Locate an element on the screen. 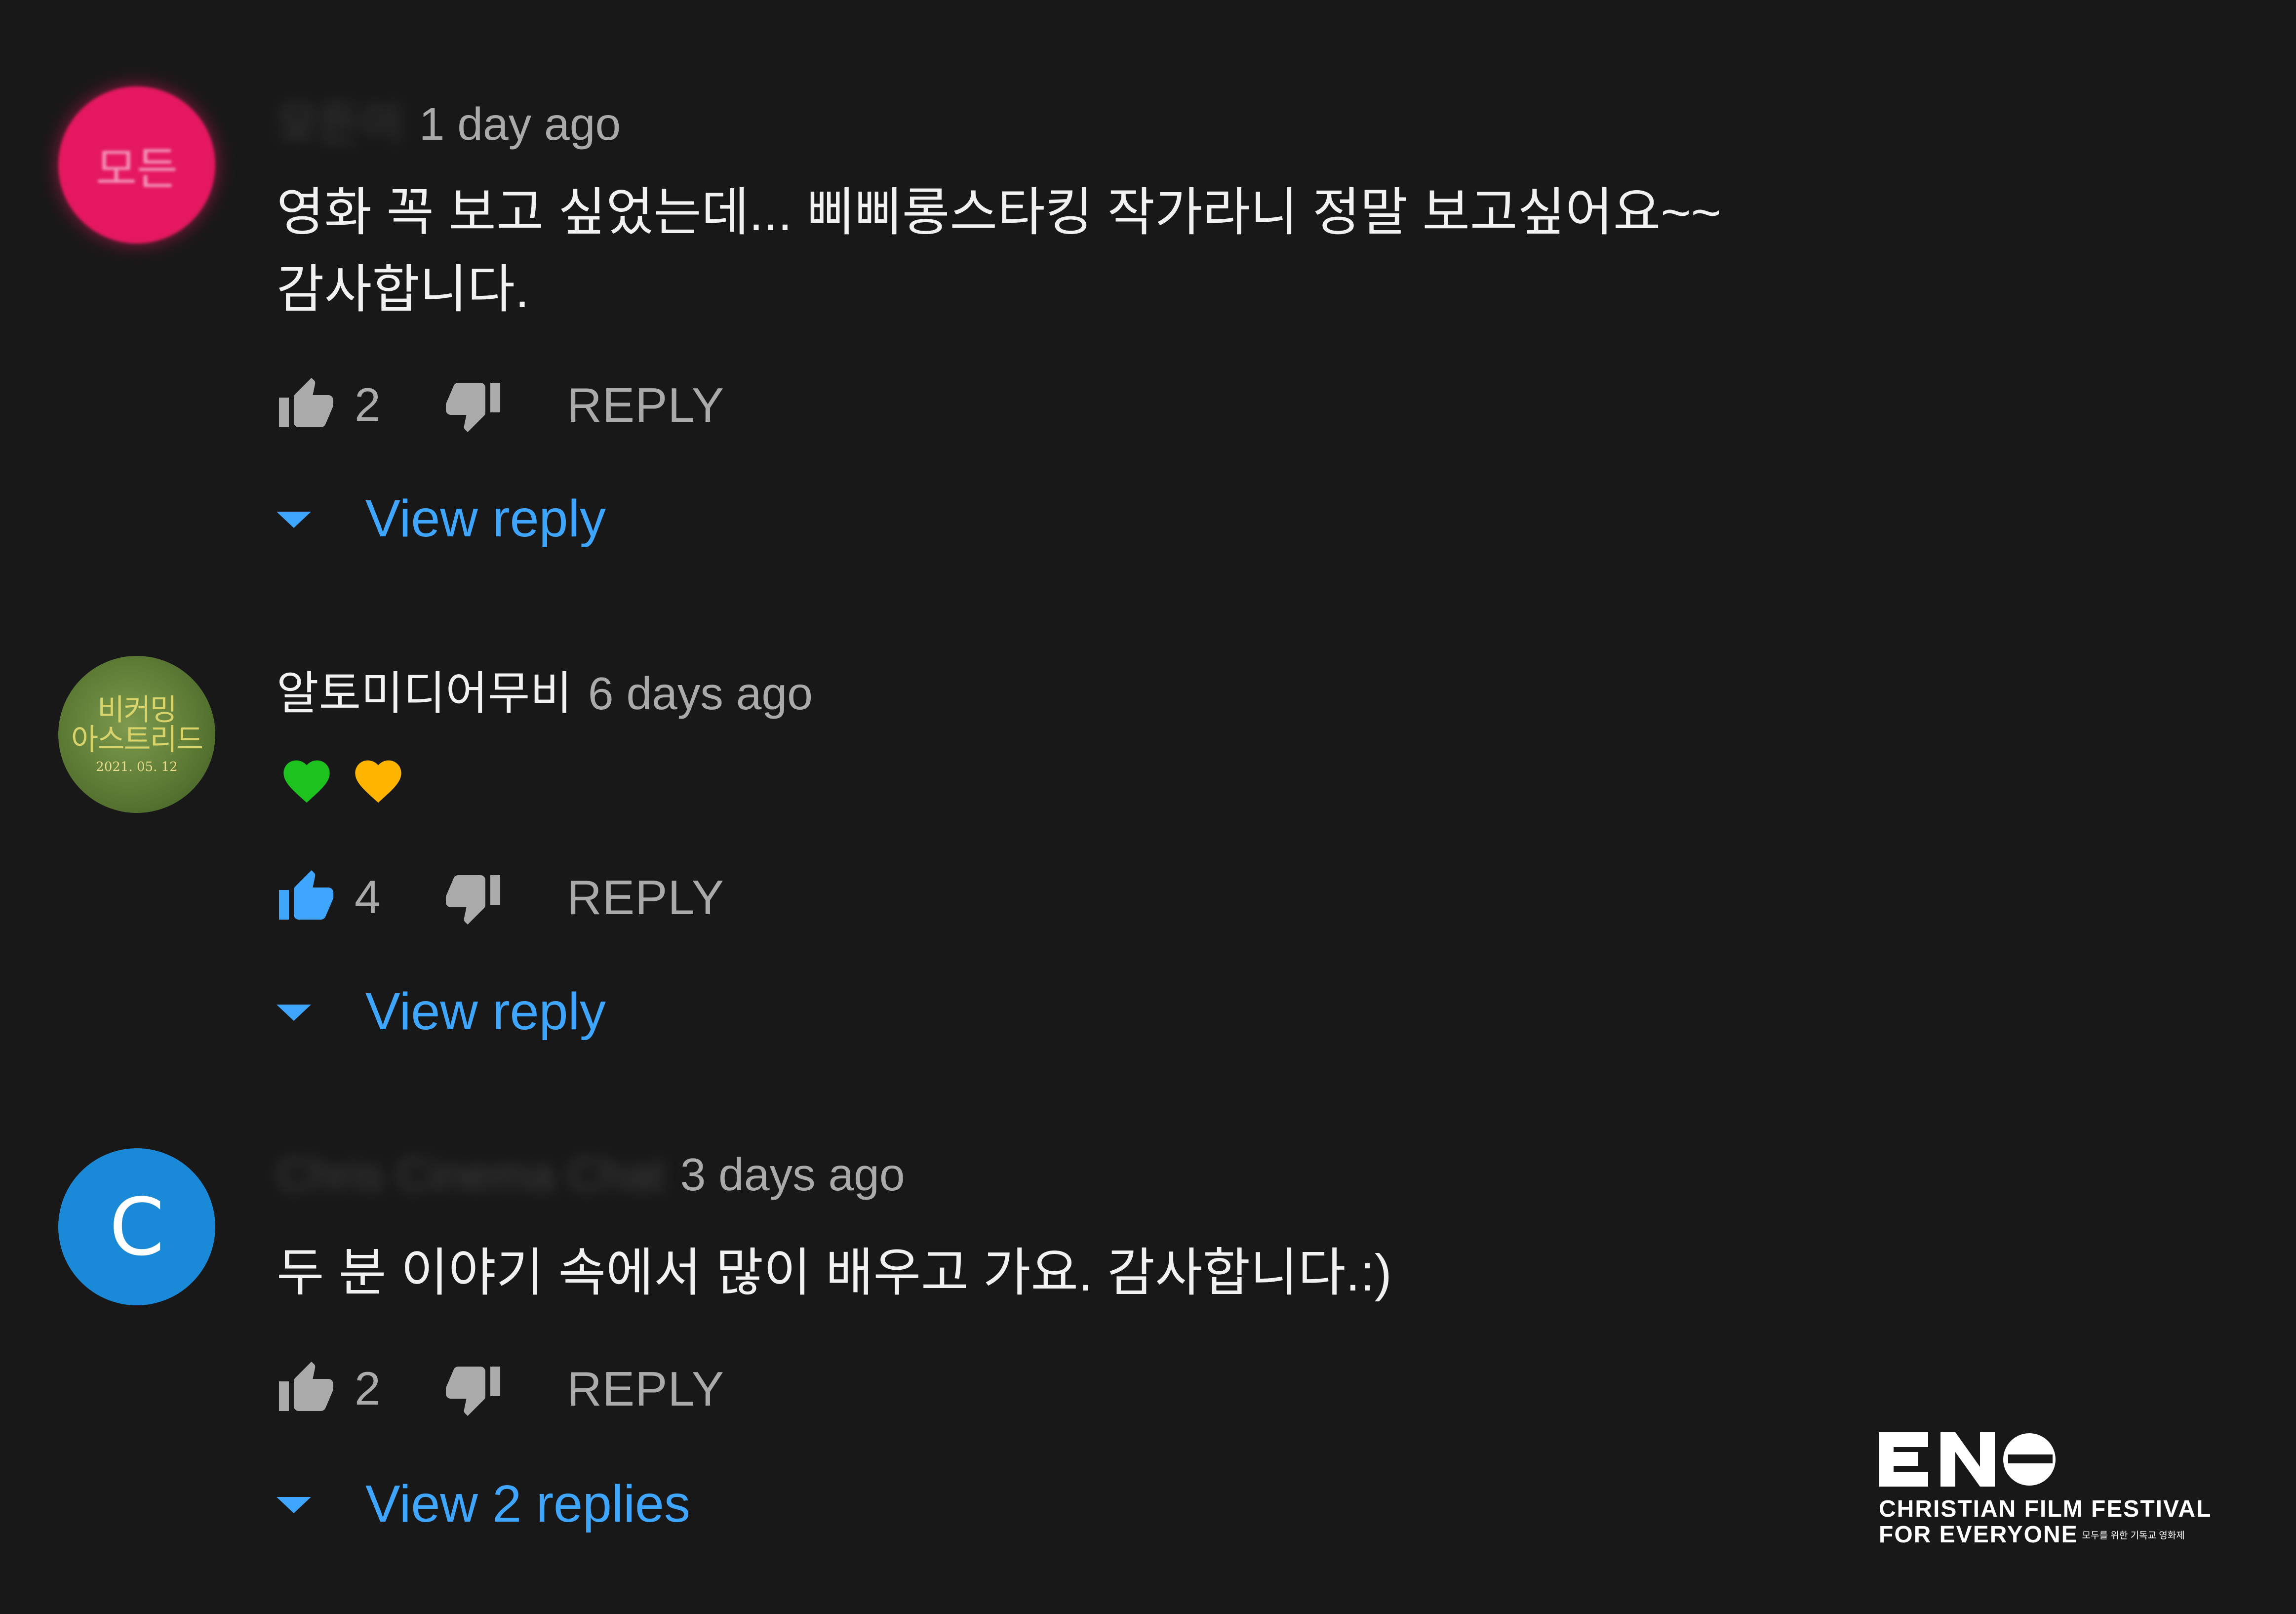 This screenshot has height=1614, width=2296. avatar-letter: C is located at coordinates (137, 1226).